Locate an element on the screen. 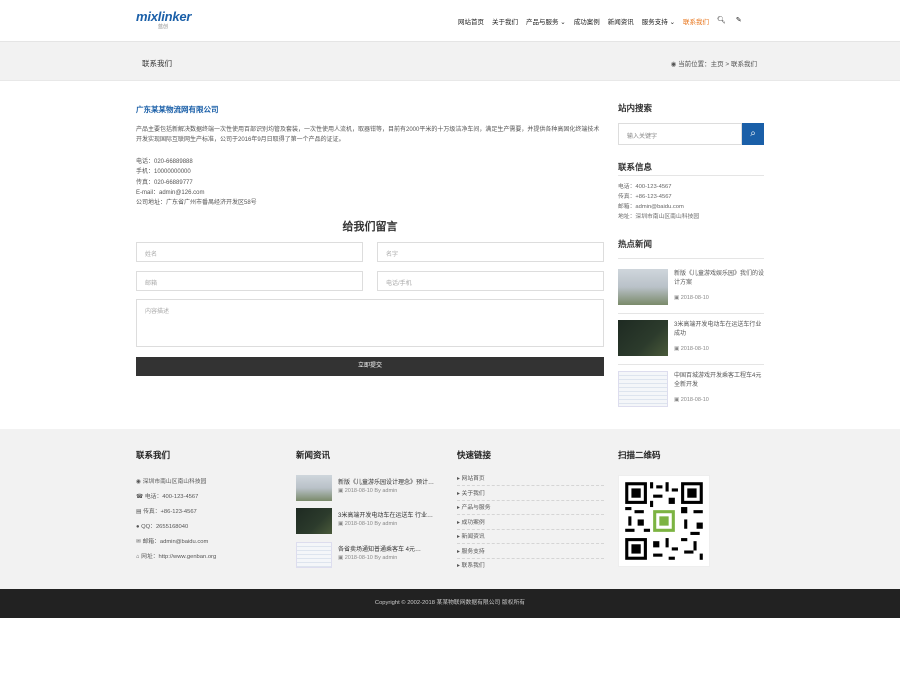 This screenshot has width=900, height=691. breadcrumb: ◉ 当前位置：主页 > 联系我们 is located at coordinates (714, 63).